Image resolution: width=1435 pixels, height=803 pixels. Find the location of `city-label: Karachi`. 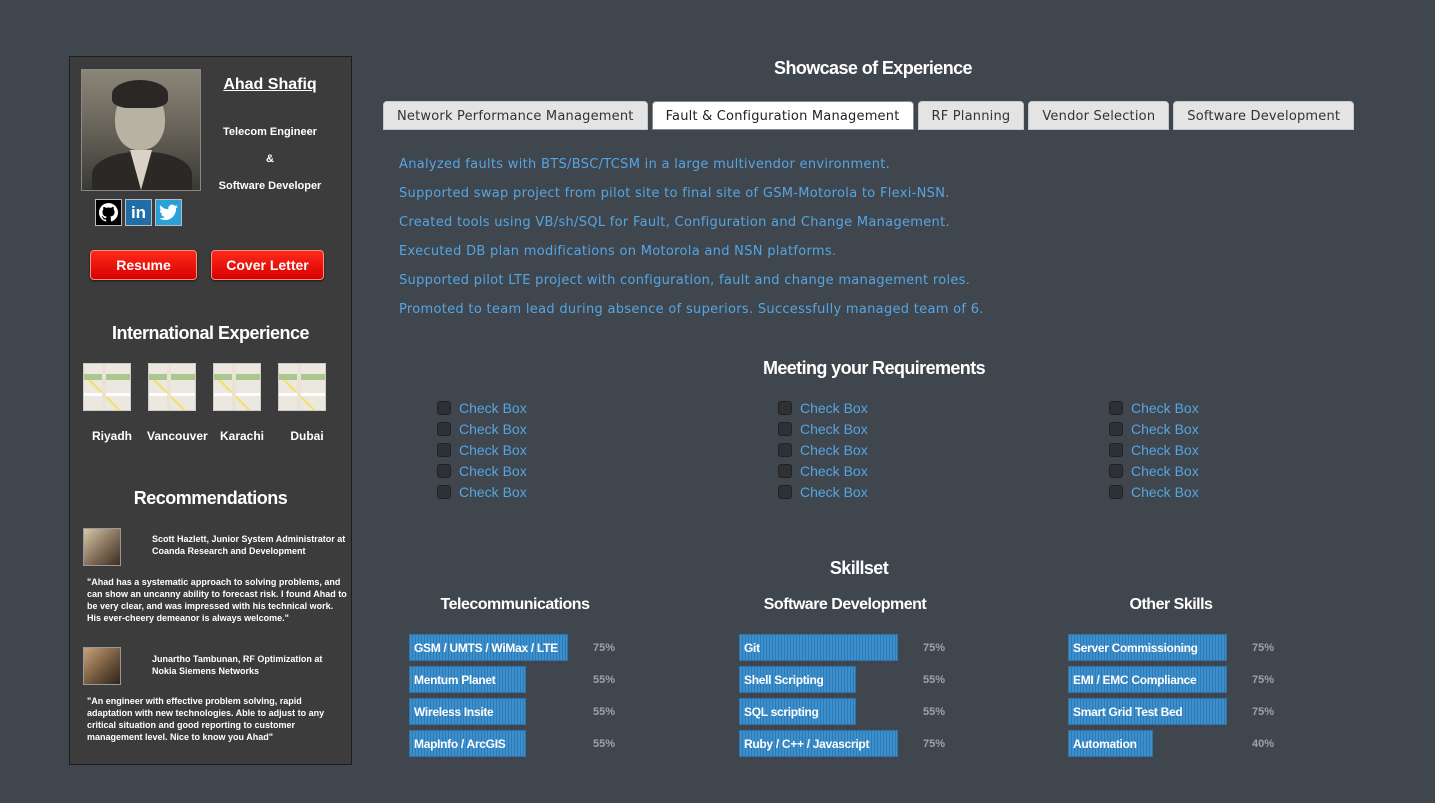

city-label: Karachi is located at coordinates (242, 436).